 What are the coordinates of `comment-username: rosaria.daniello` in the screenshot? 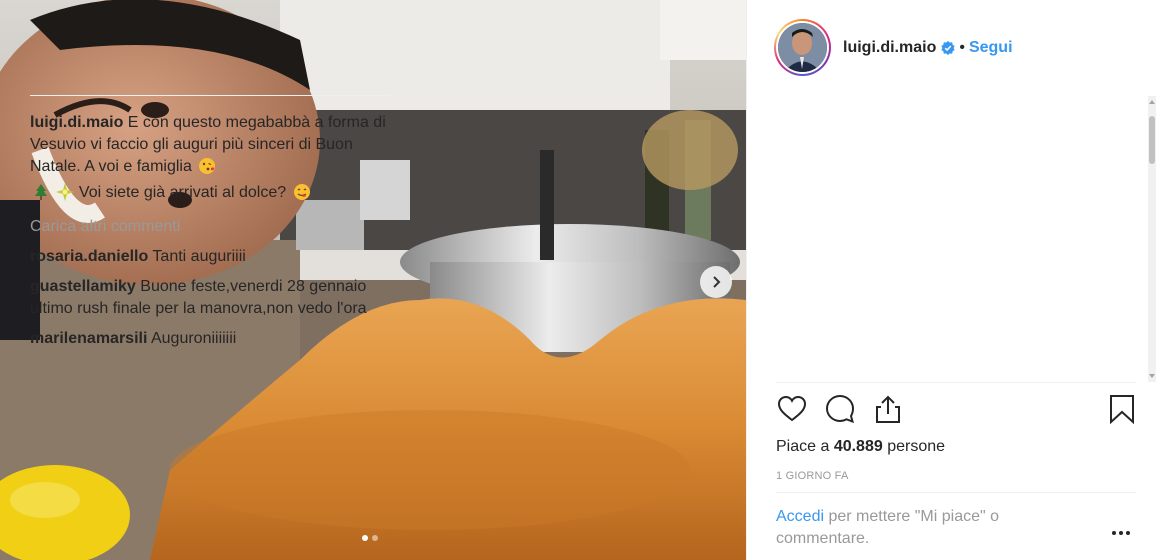 It's located at (89, 256).